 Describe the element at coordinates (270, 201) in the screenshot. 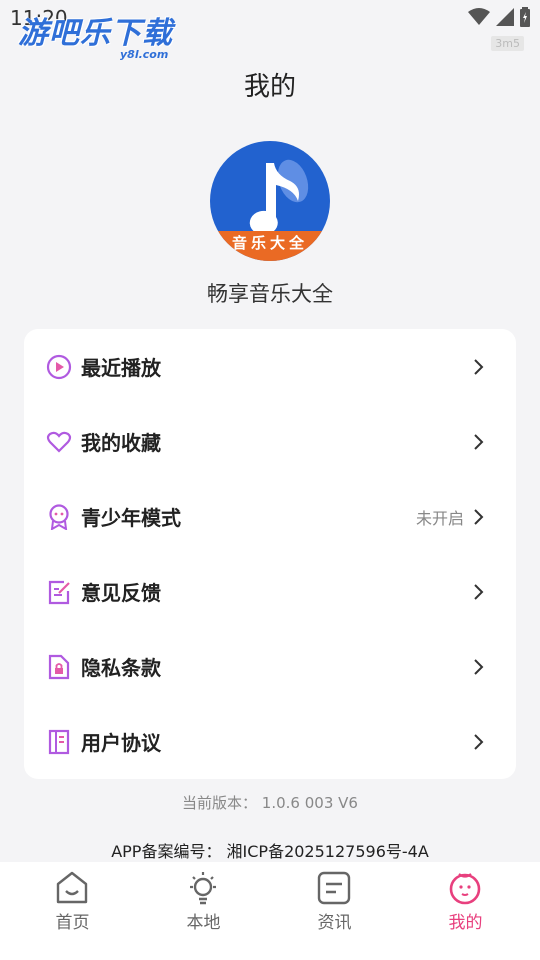

I see `avatar: 音乐大全` at that location.